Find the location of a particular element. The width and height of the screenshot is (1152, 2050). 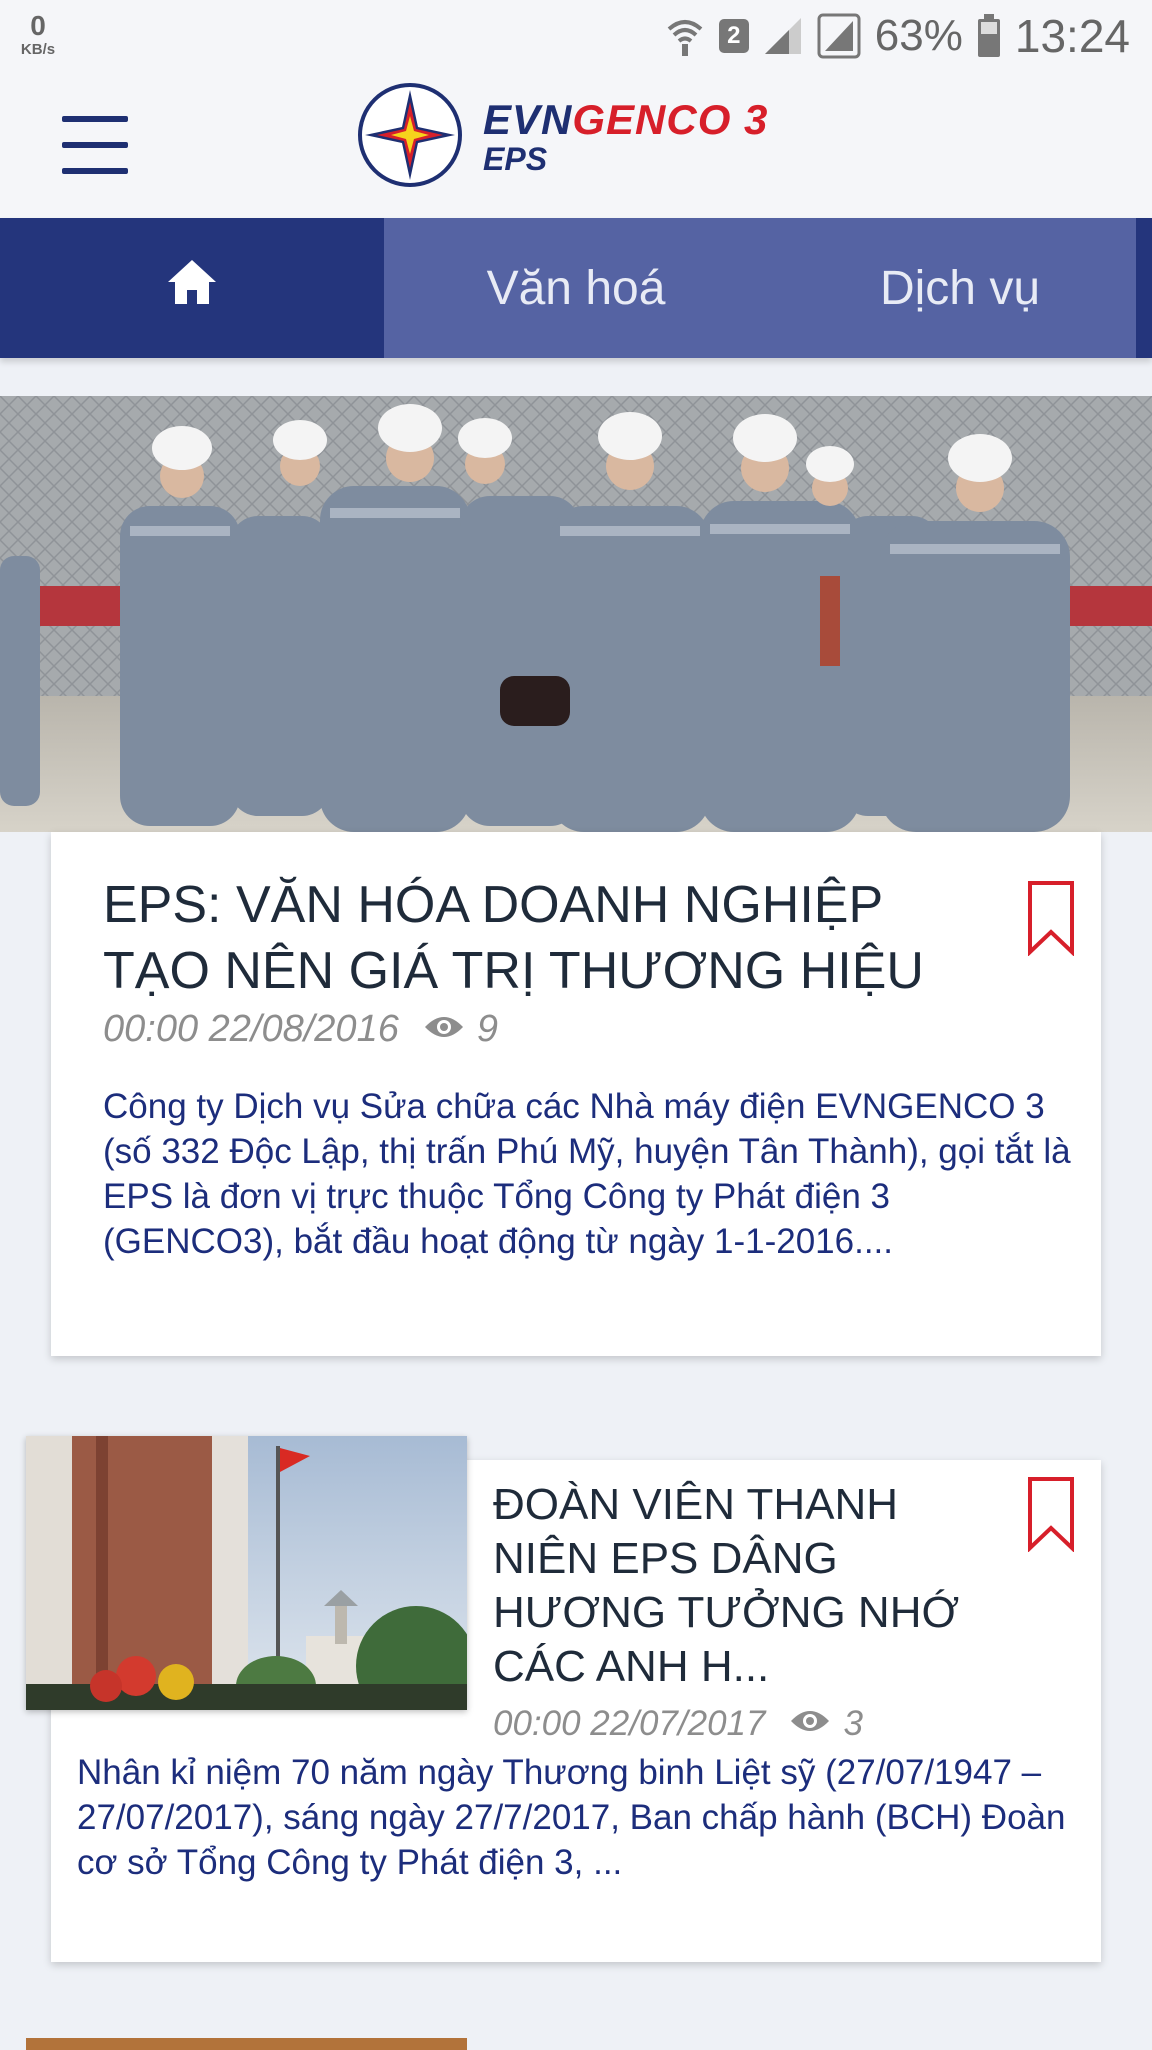

article-meta: 00:00 22/08/2016 9 is located at coordinates (300, 1029).